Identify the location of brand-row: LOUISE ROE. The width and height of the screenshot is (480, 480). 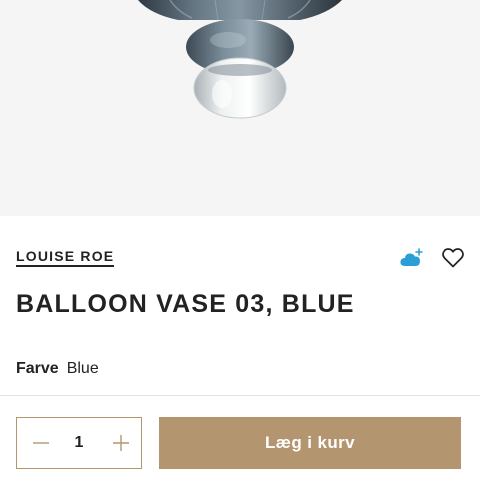
(240, 258).